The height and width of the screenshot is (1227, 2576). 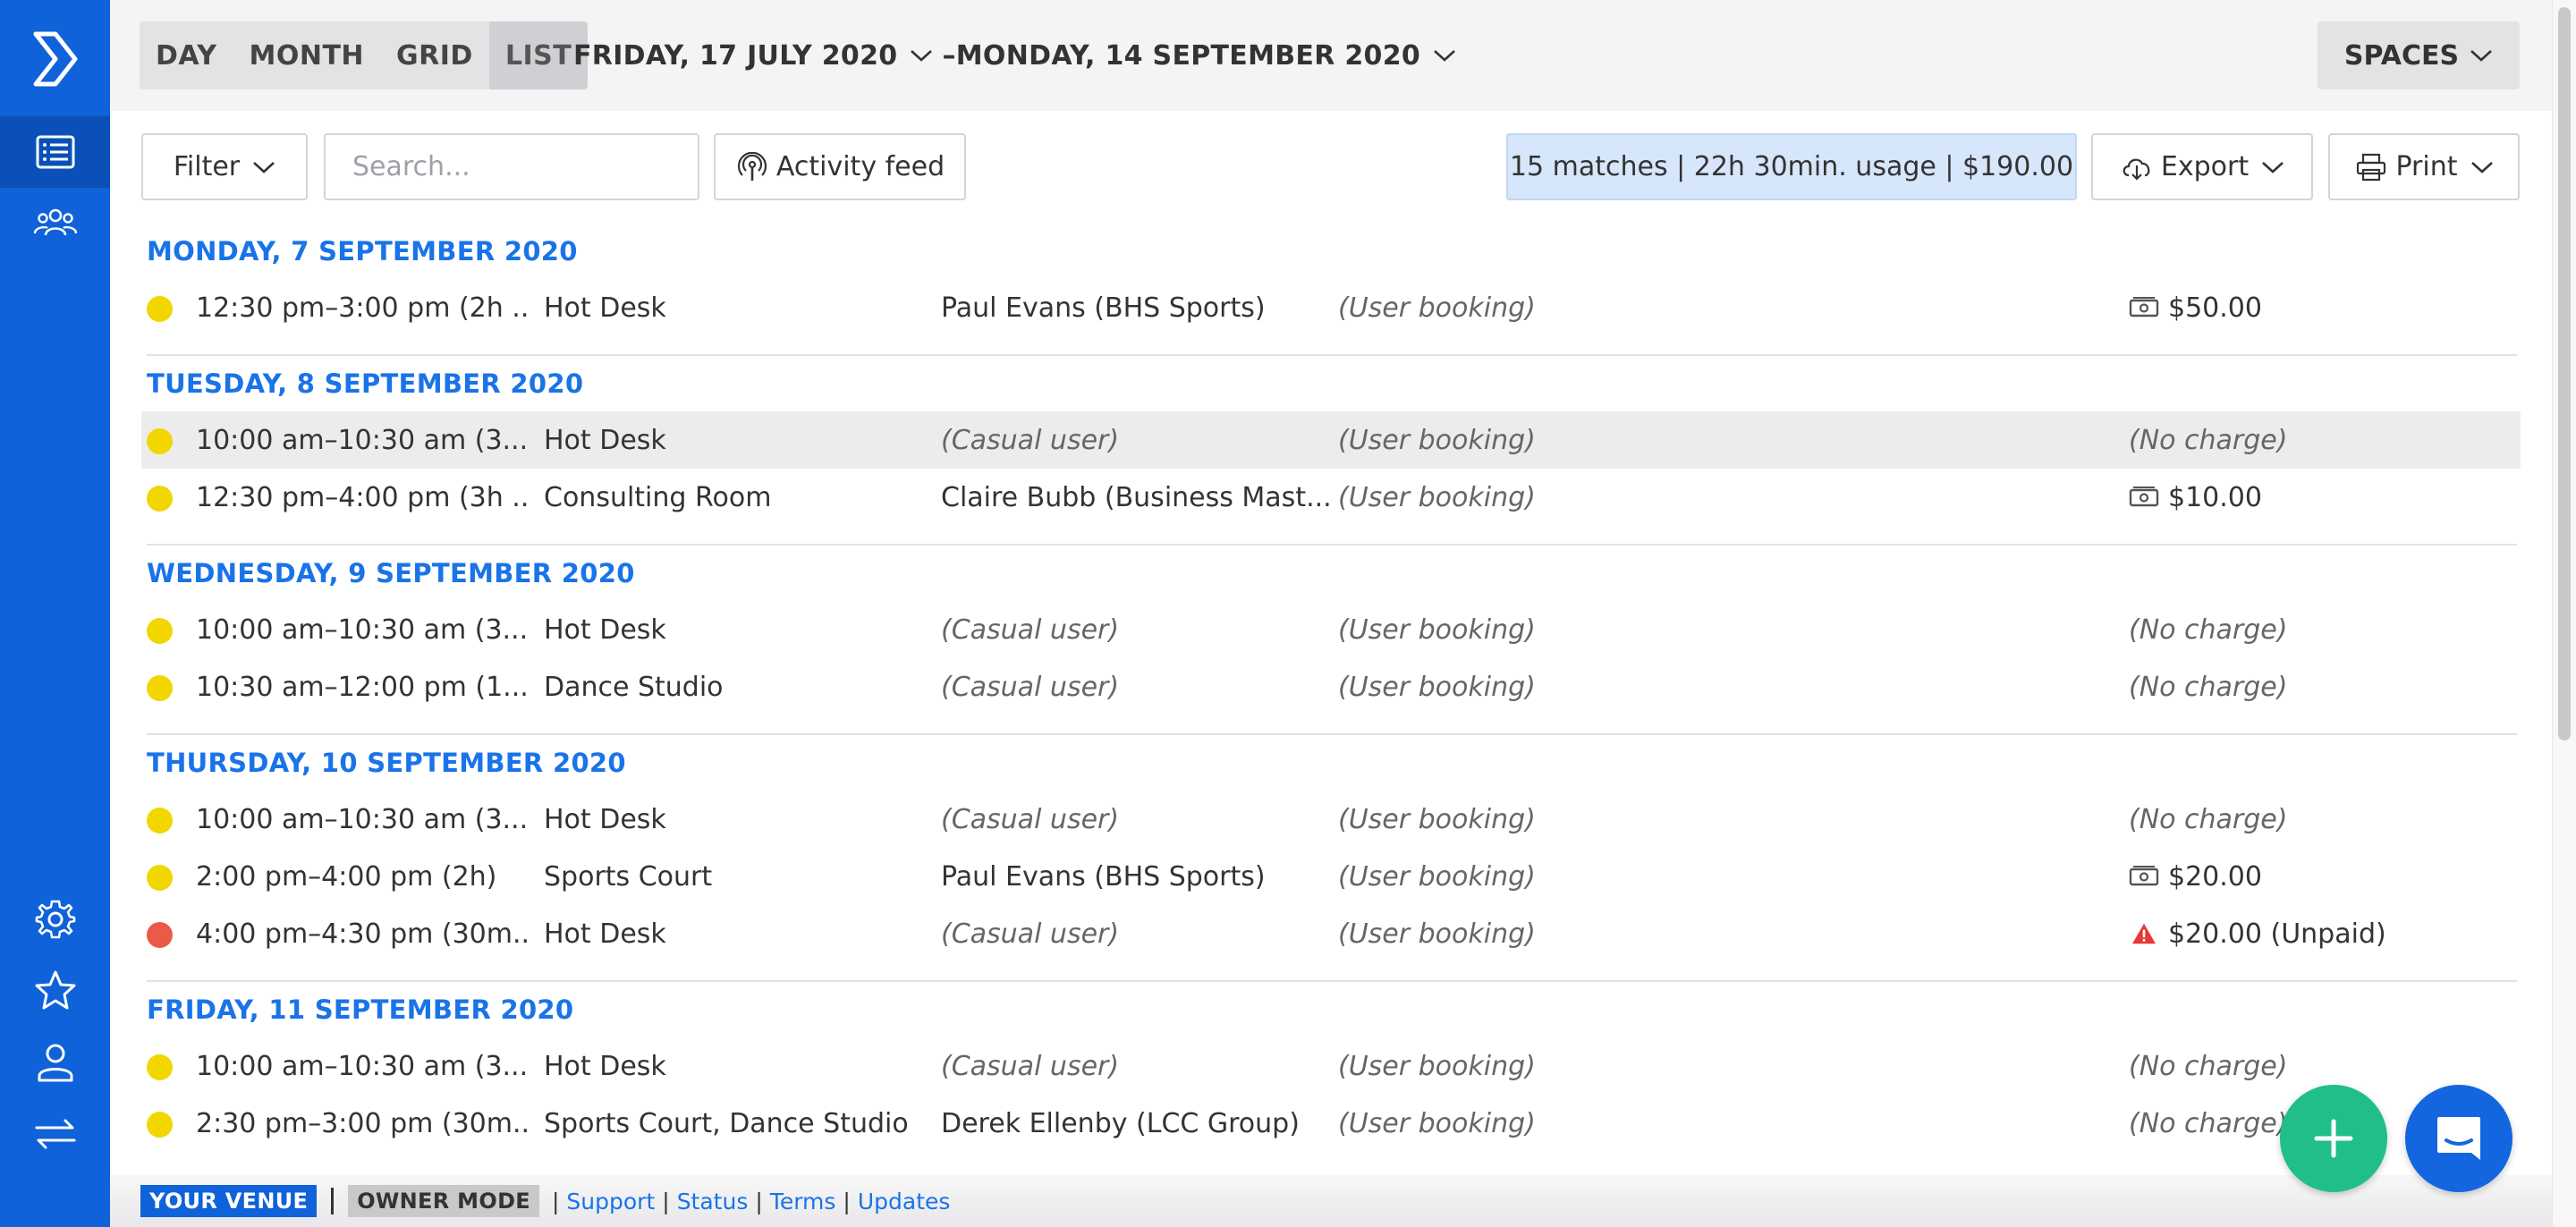 What do you see at coordinates (55, 152) in the screenshot?
I see `sidebar-item-bookings` at bounding box center [55, 152].